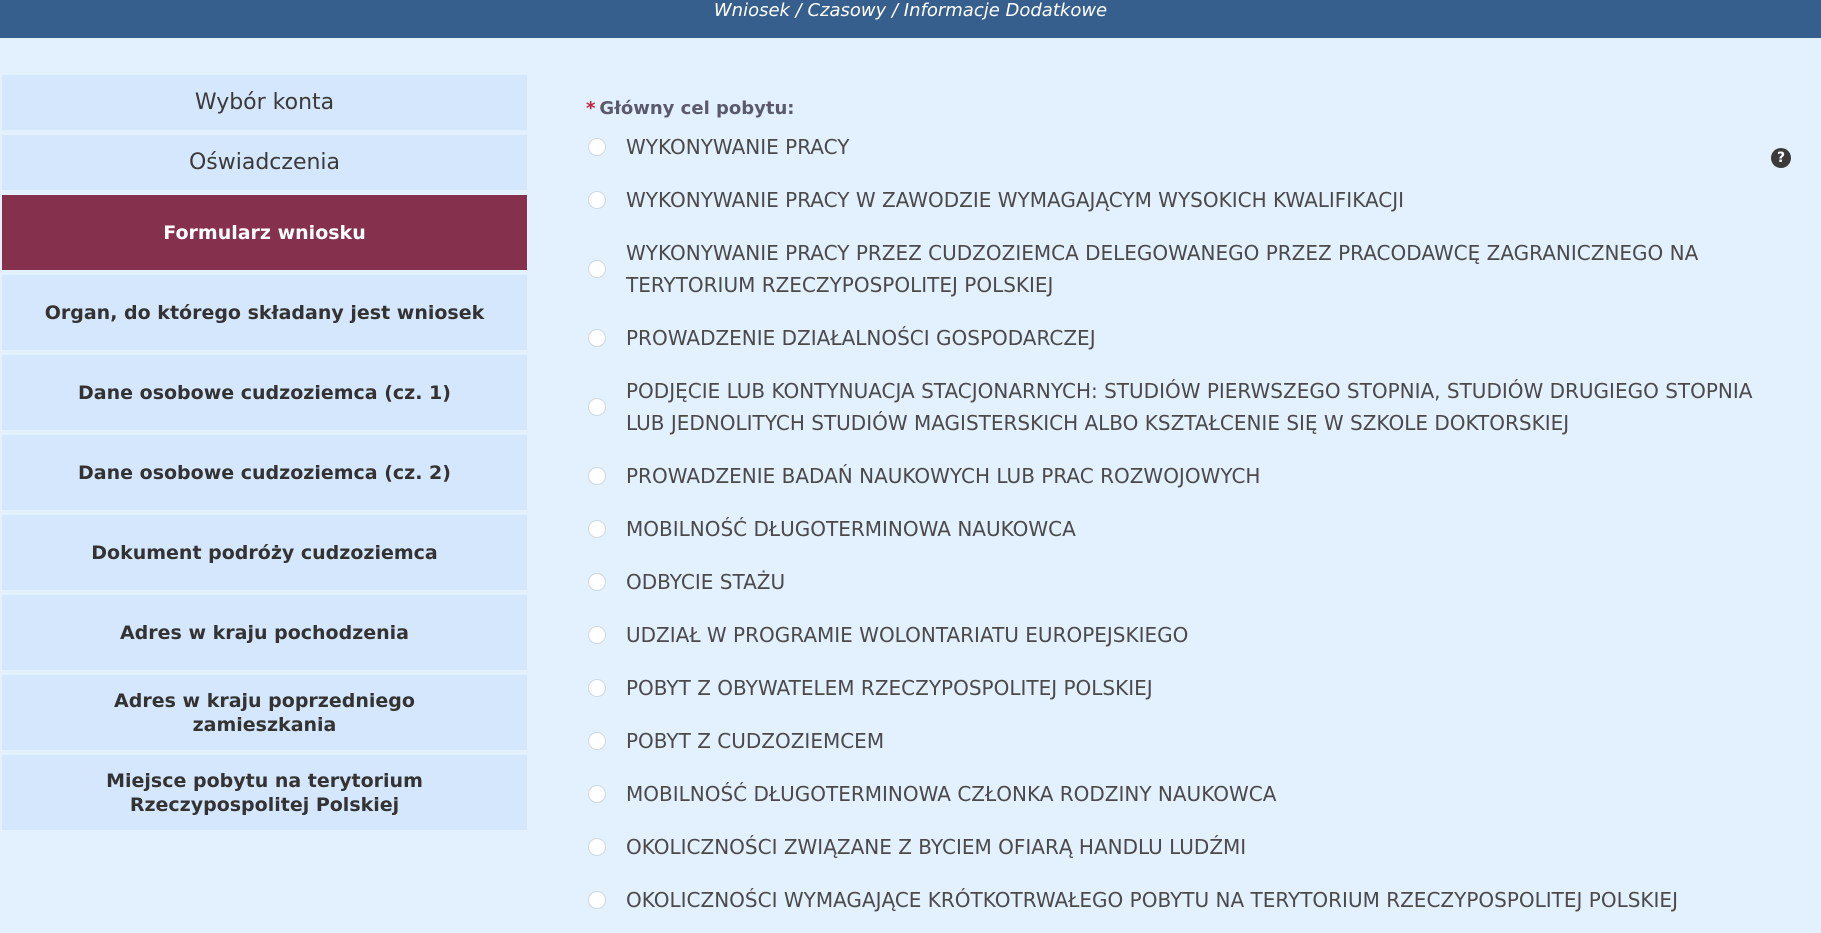 Image resolution: width=1821 pixels, height=933 pixels. What do you see at coordinates (851, 529) in the screenshot?
I see `option-label: MOBILNOŚĆ DŁUGOTERMINOWA NAUKOWCA` at bounding box center [851, 529].